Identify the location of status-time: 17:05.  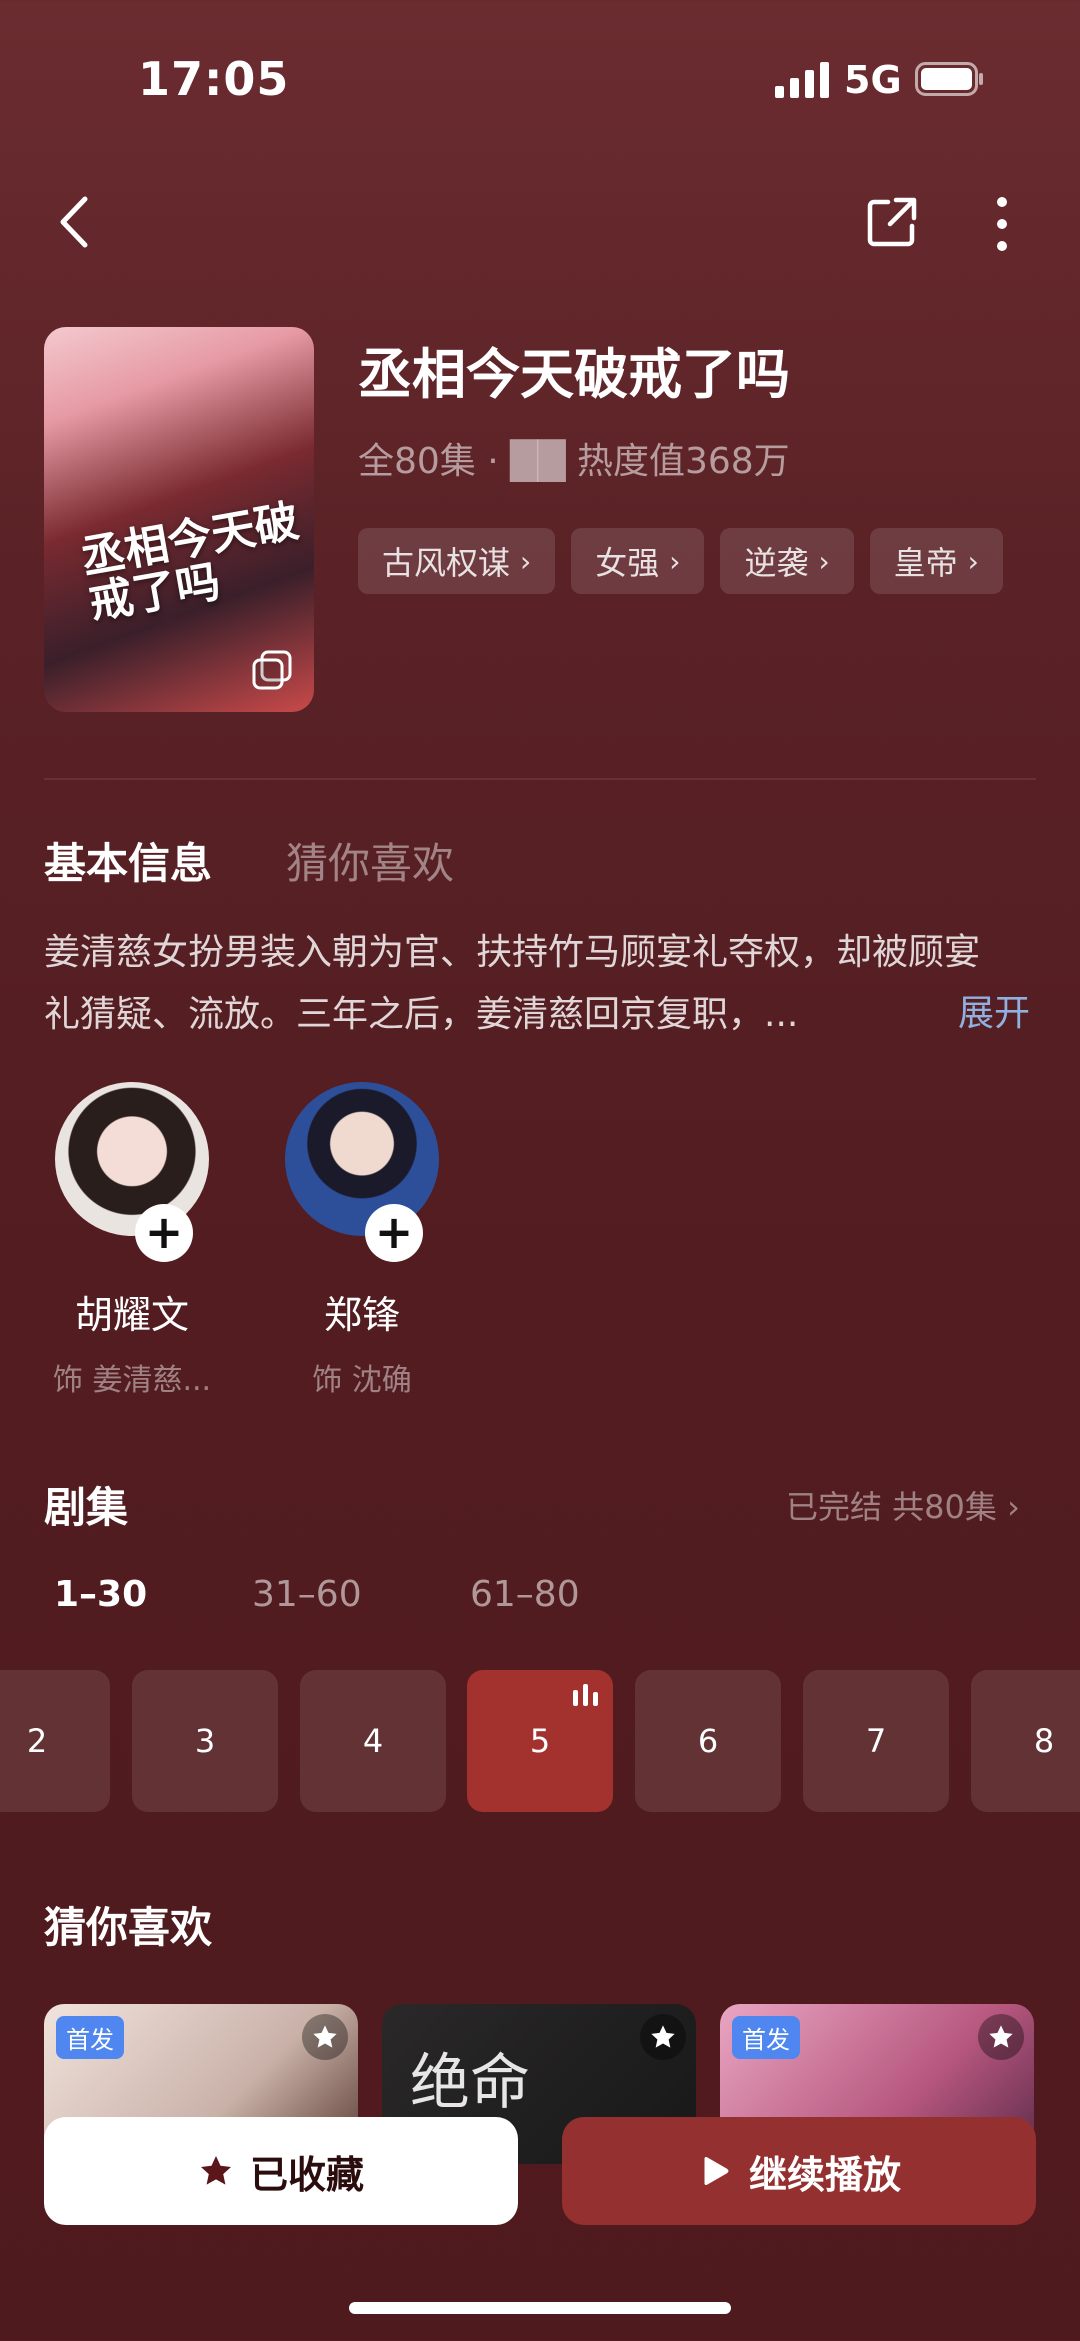
(214, 79).